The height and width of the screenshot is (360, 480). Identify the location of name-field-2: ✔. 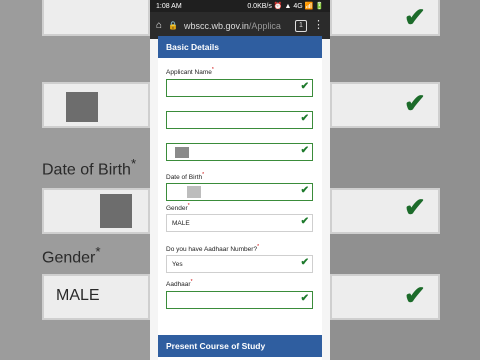
(239, 120).